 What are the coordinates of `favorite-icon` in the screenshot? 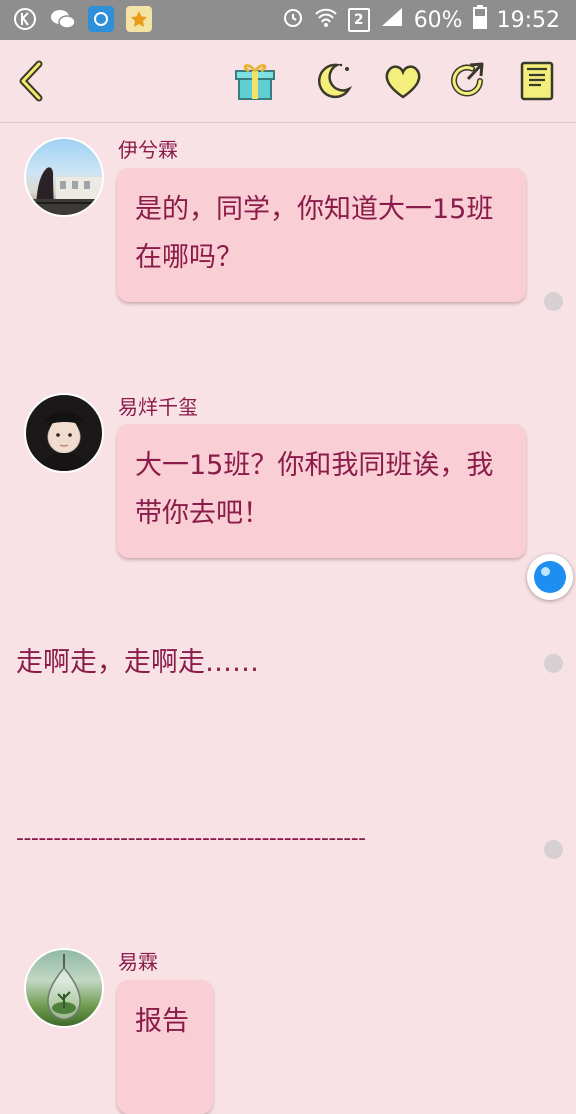 It's located at (403, 82).